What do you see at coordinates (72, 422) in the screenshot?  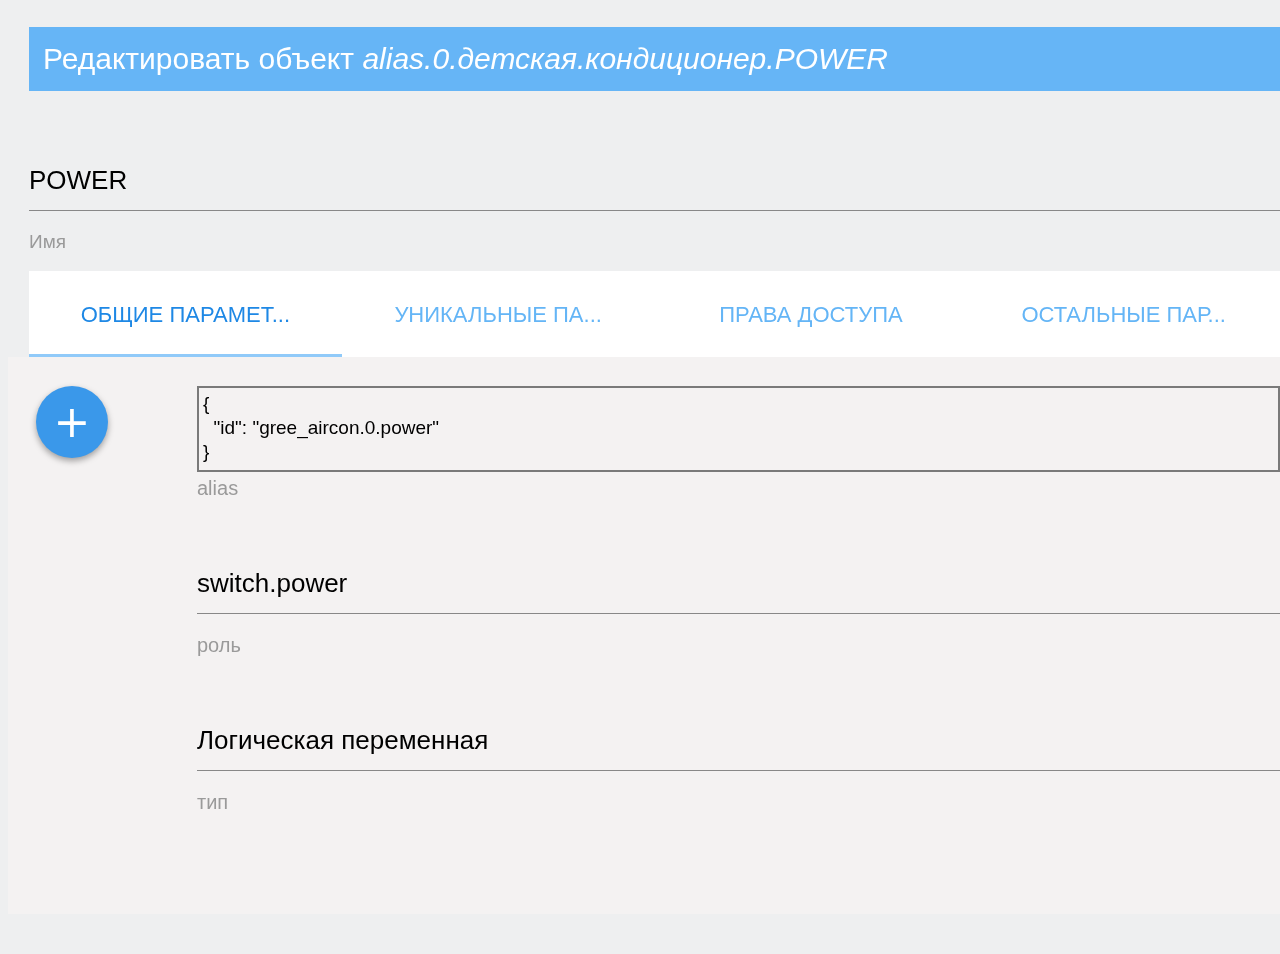 I see `add-button: +` at bounding box center [72, 422].